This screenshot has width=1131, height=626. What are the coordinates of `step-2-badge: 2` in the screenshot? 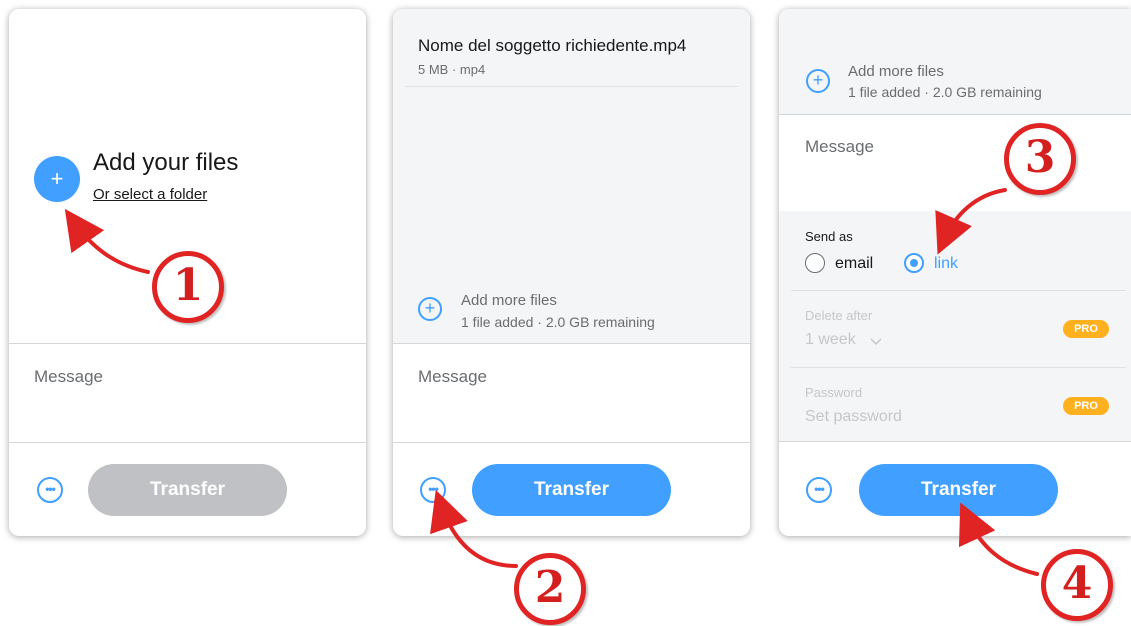 It's located at (550, 589).